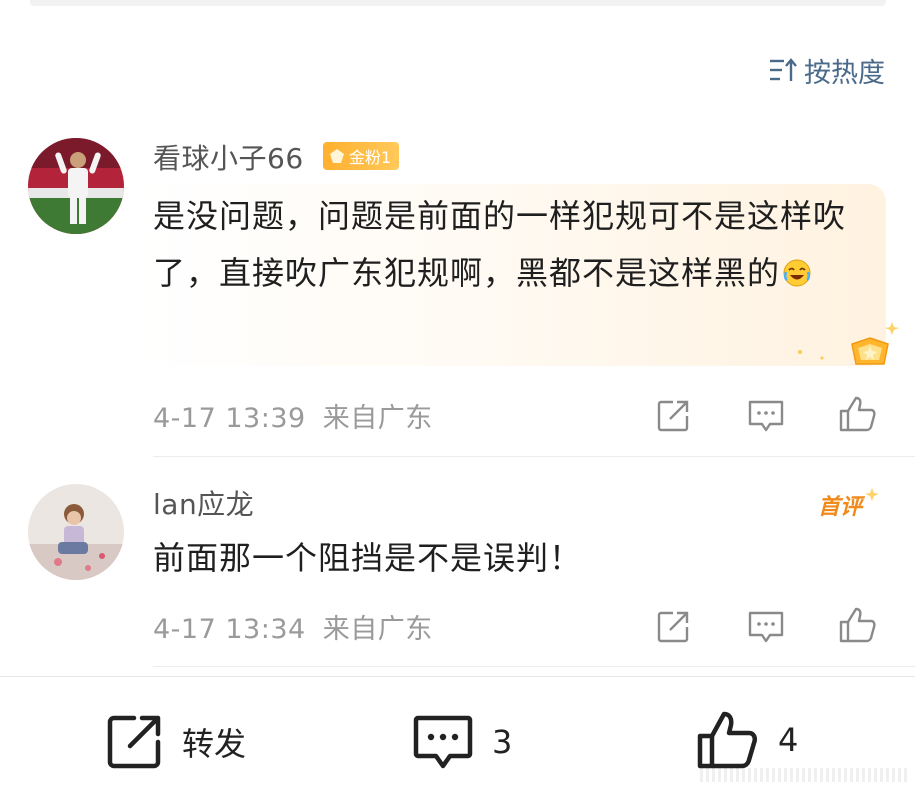 This screenshot has height=798, width=915. What do you see at coordinates (847, 347) in the screenshot?
I see `gold-fan-decoration` at bounding box center [847, 347].